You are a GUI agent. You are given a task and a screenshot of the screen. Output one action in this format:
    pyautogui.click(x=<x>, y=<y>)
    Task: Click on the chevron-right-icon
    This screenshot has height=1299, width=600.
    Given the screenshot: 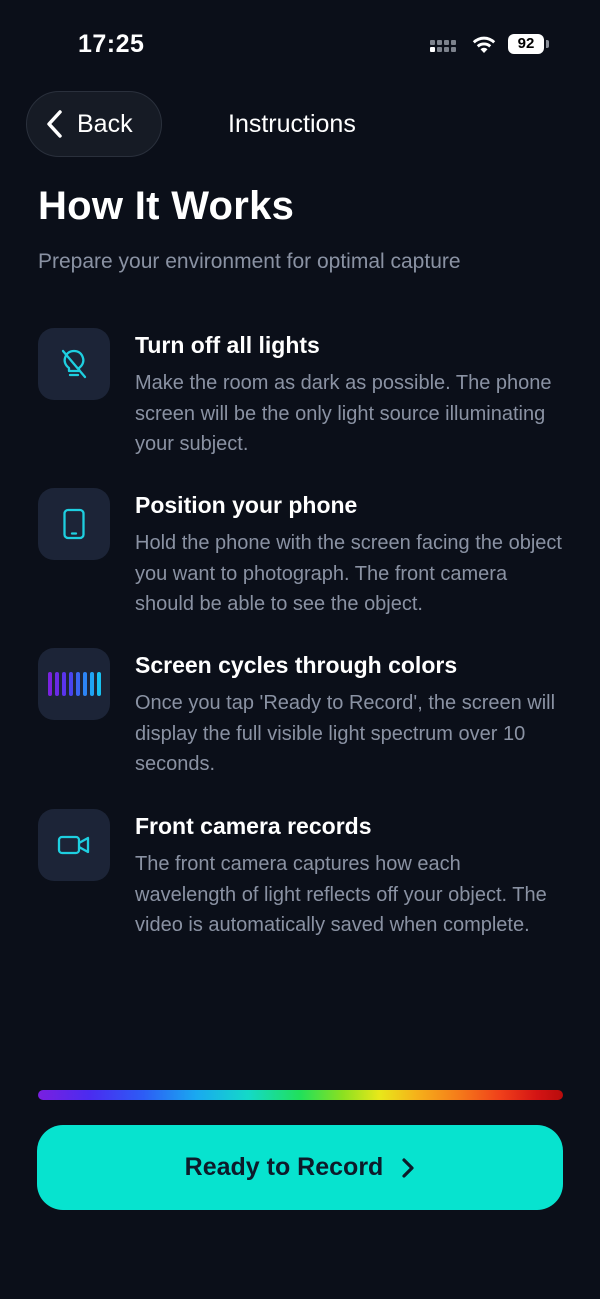 What is the action you would take?
    pyautogui.click(x=408, y=1167)
    